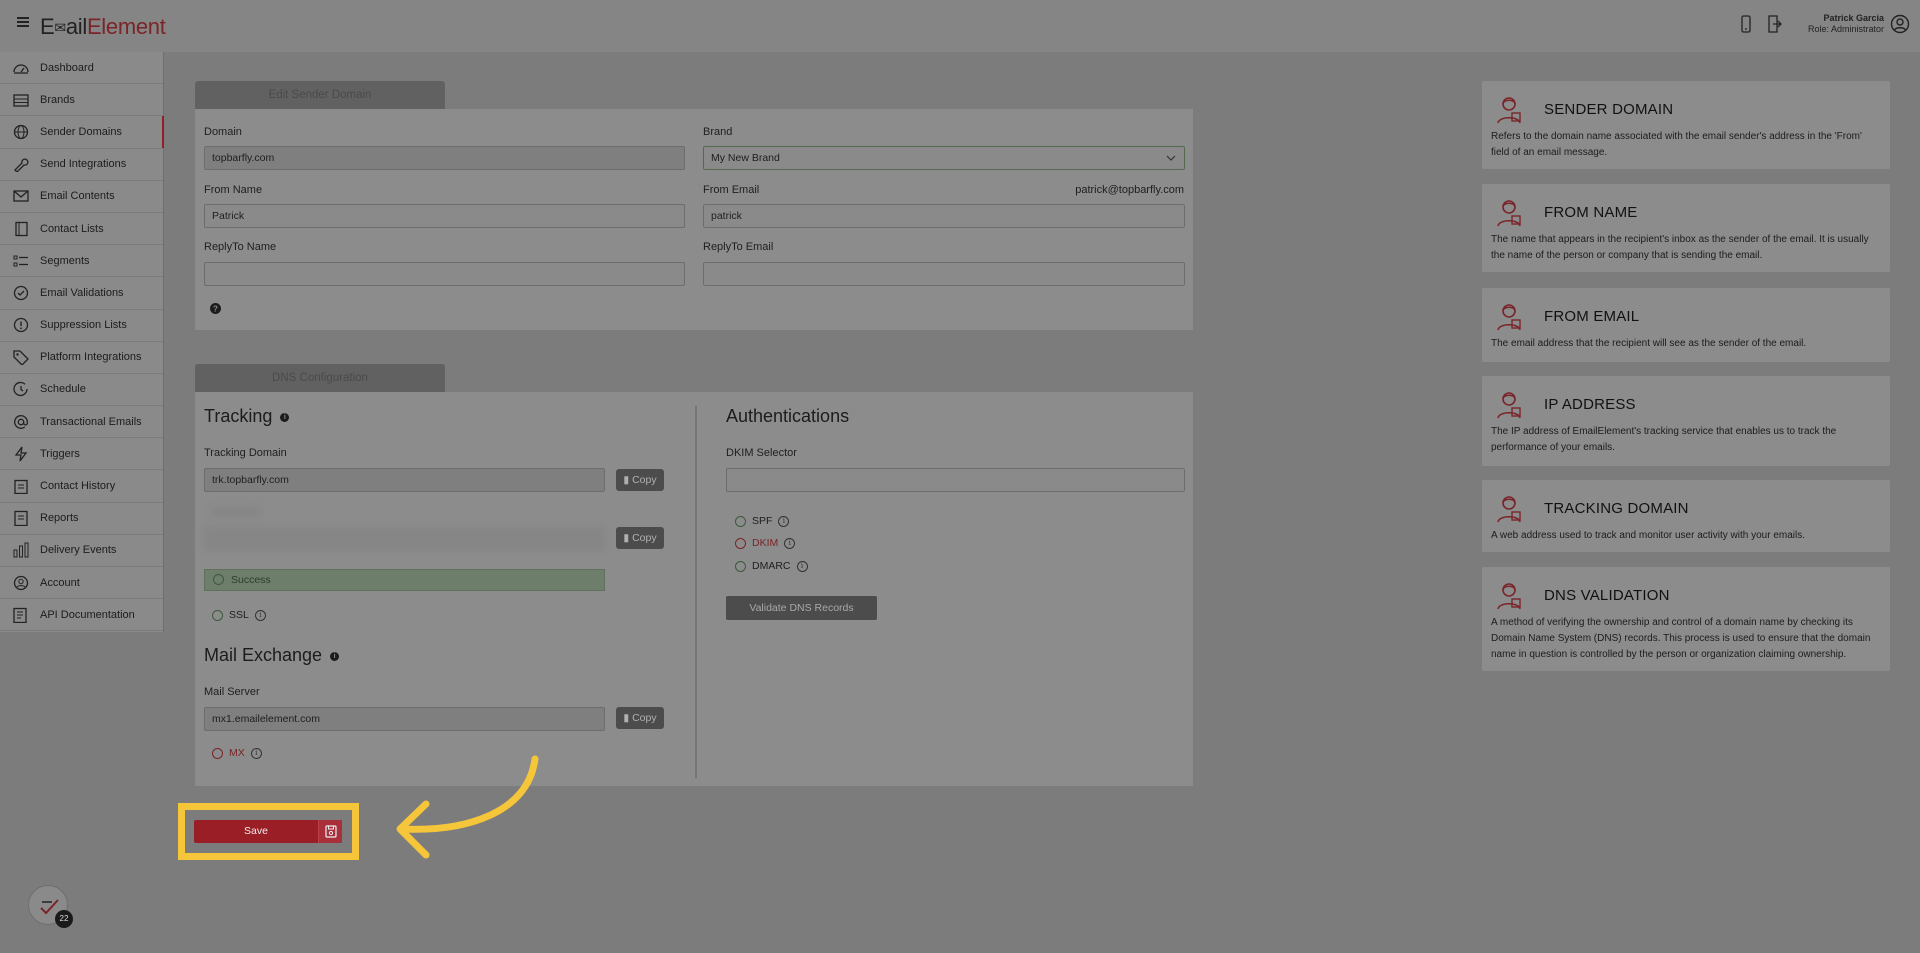 The image size is (1920, 953). What do you see at coordinates (81, 100) in the screenshot?
I see `sidebar-item-brands: Brands` at bounding box center [81, 100].